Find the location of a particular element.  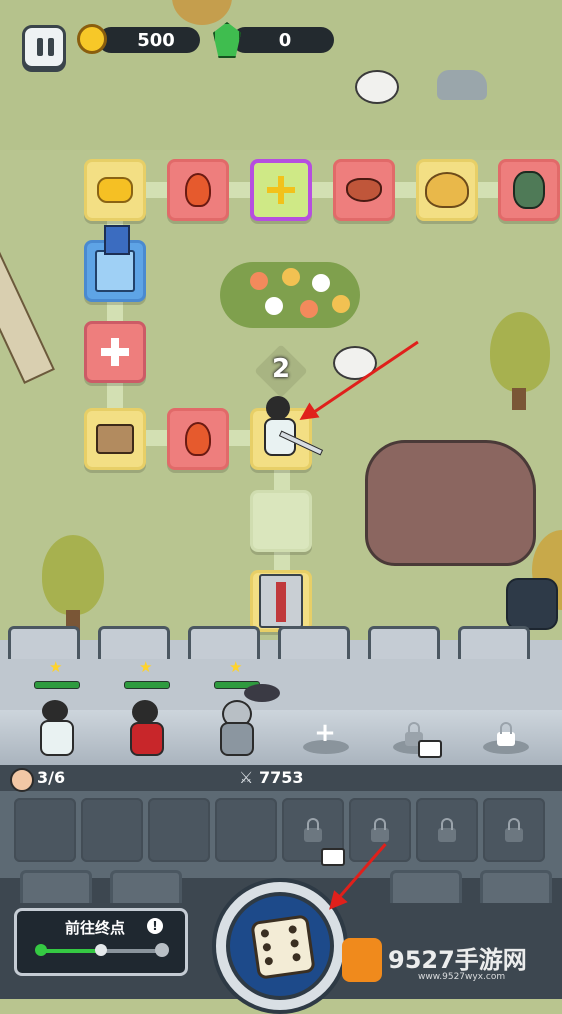

gem-counter: 0 is located at coordinates (283, 40).